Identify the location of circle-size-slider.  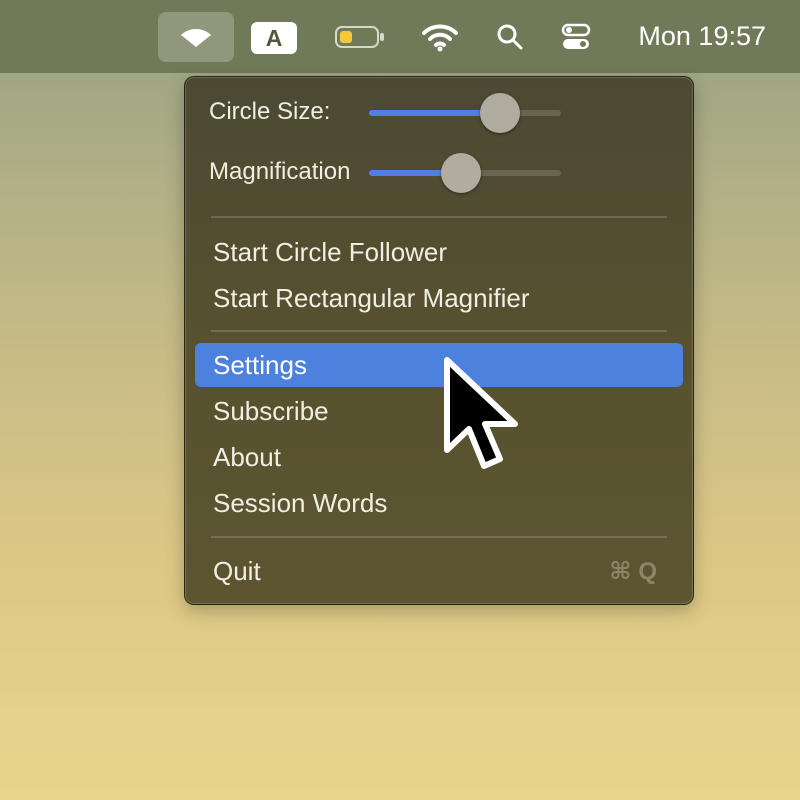
(465, 113).